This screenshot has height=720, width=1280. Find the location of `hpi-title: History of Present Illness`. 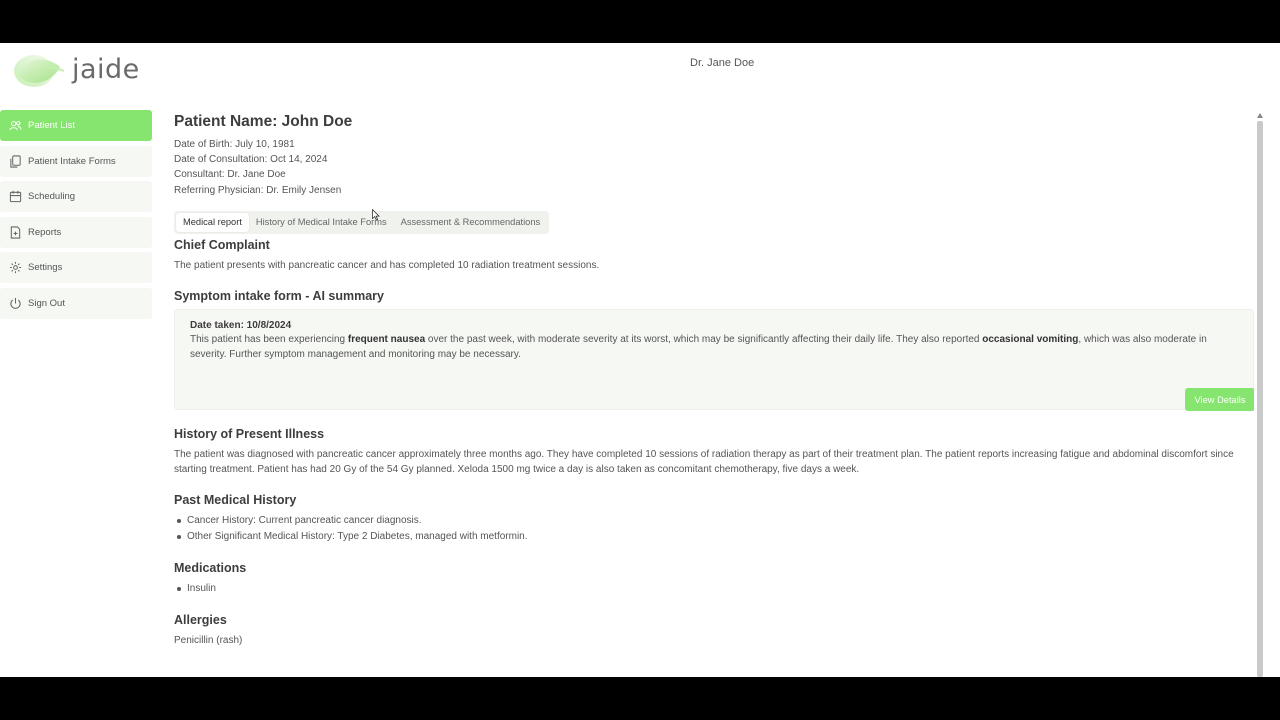

hpi-title: History of Present Illness is located at coordinates (249, 434).